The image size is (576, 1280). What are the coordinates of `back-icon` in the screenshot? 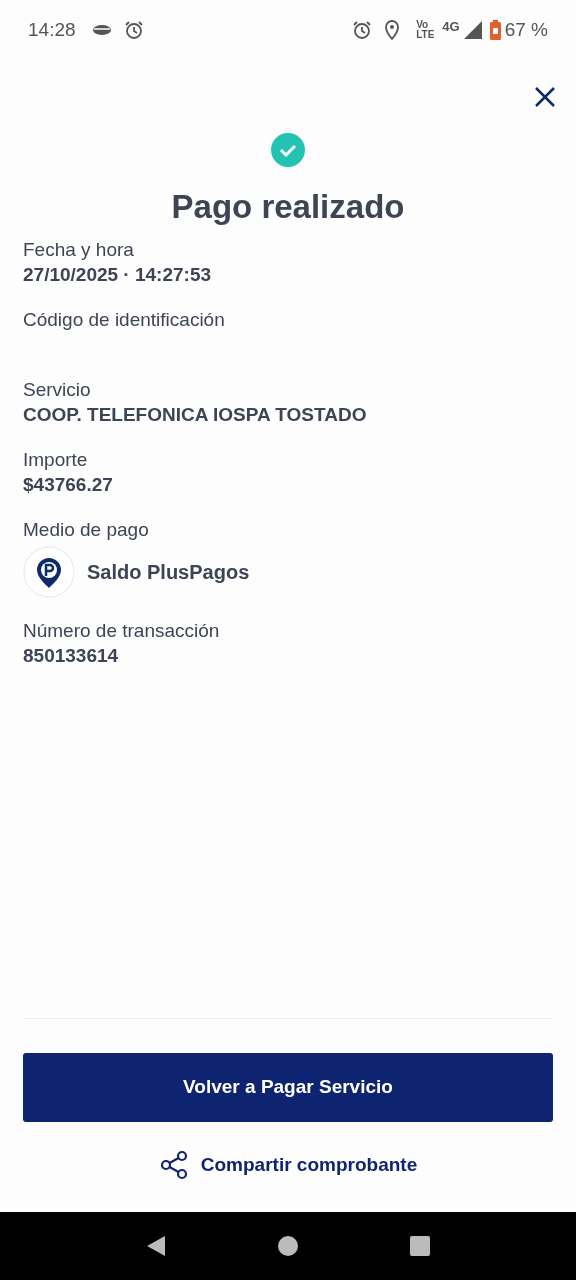 It's located at (156, 1246).